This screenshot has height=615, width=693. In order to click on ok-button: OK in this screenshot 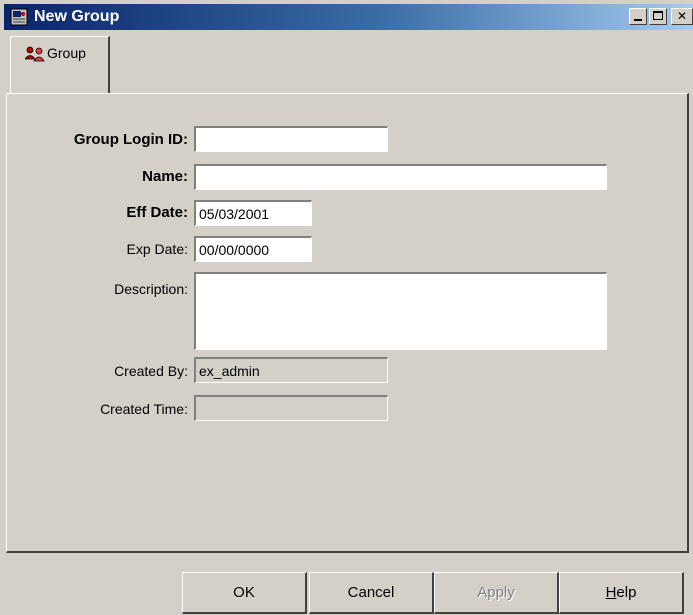, I will do `click(244, 593)`.